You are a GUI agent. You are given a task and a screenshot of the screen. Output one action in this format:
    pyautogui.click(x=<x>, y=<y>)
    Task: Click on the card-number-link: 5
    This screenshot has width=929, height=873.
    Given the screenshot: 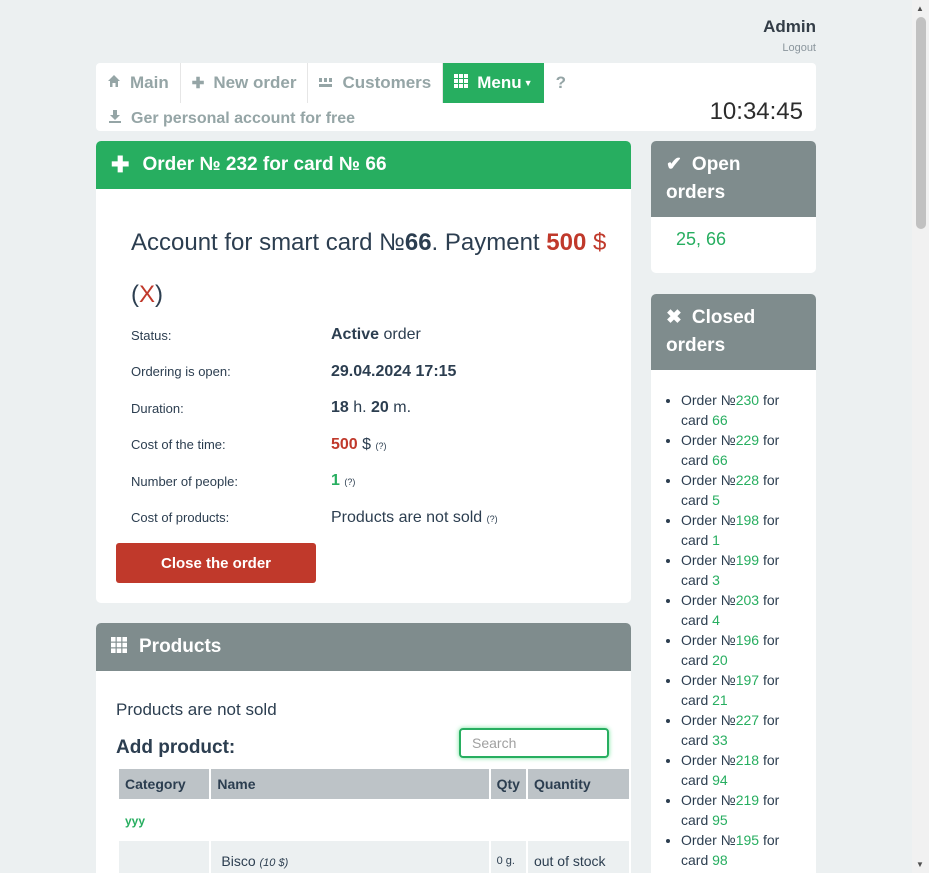 What is the action you would take?
    pyautogui.click(x=716, y=500)
    